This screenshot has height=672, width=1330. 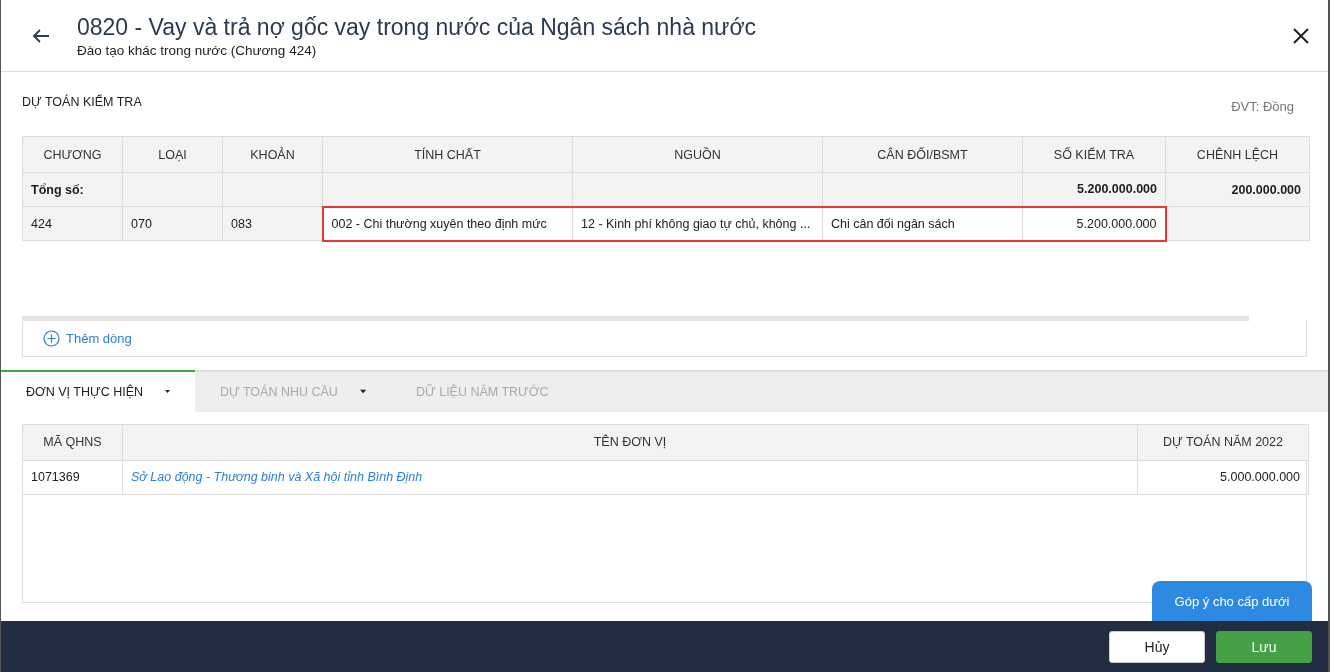 What do you see at coordinates (72, 223) in the screenshot?
I see `table-cell: 424` at bounding box center [72, 223].